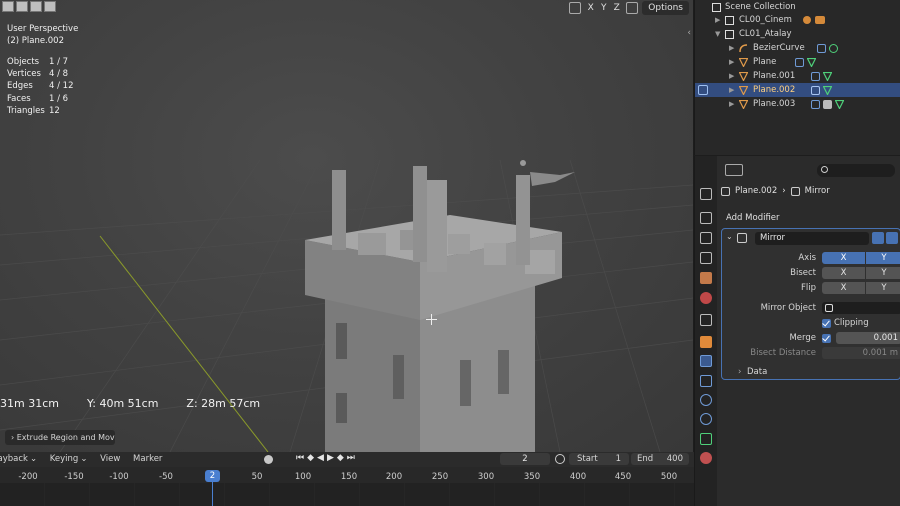 The height and width of the screenshot is (506, 900). I want to click on outliner-item-cl00: ▶ CL00_Cinem, so click(797, 20).